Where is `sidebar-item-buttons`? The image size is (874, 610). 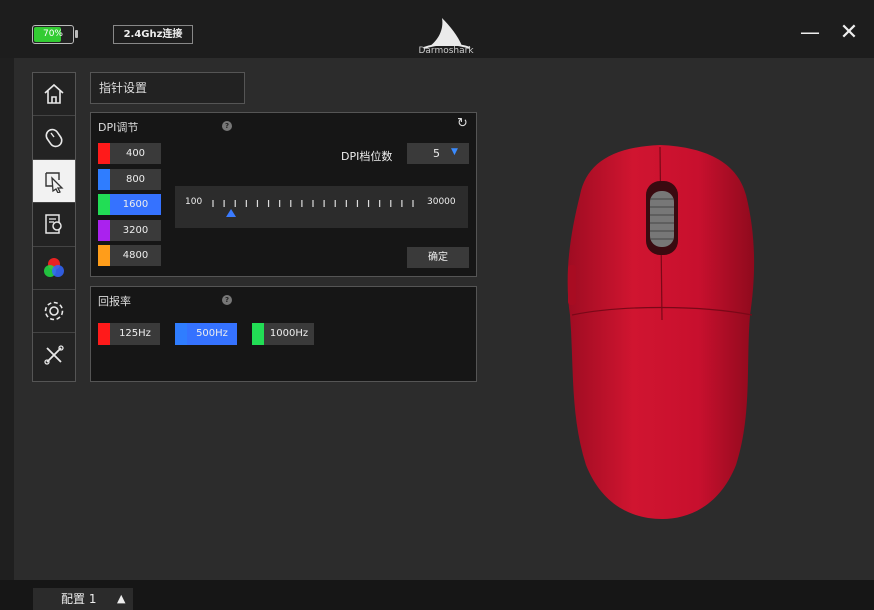 sidebar-item-buttons is located at coordinates (54, 138).